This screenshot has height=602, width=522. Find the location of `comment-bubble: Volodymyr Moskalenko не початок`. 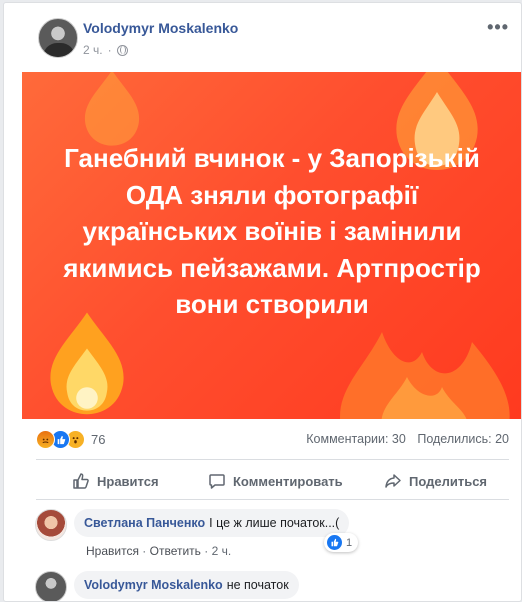

comment-bubble: Volodymyr Moskalenko не початок is located at coordinates (186, 585).